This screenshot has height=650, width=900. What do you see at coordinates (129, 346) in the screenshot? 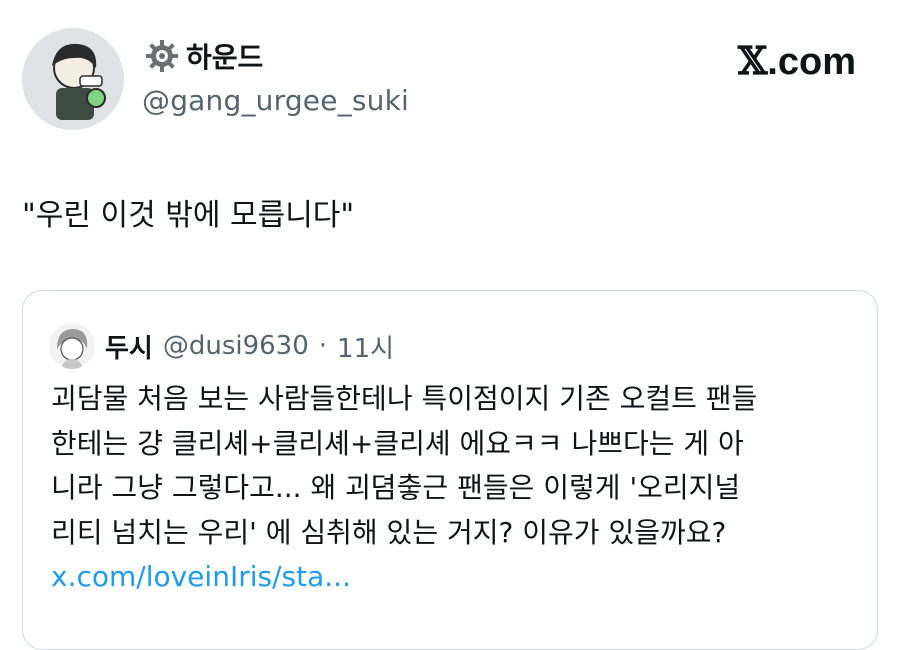
I see `quoted-display-name: 두시` at bounding box center [129, 346].